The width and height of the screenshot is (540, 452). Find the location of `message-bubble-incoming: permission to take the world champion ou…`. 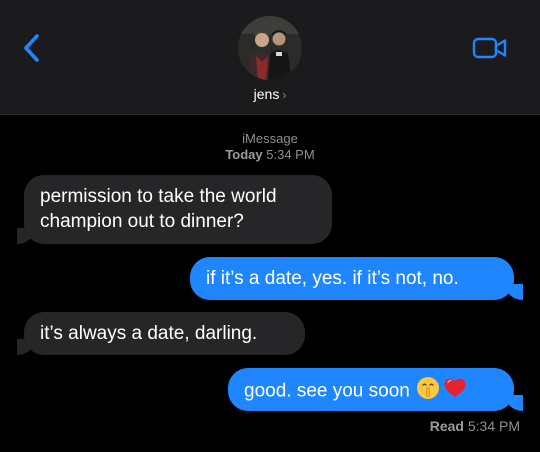

message-bubble-incoming: permission to take the world champion ou… is located at coordinates (178, 209).